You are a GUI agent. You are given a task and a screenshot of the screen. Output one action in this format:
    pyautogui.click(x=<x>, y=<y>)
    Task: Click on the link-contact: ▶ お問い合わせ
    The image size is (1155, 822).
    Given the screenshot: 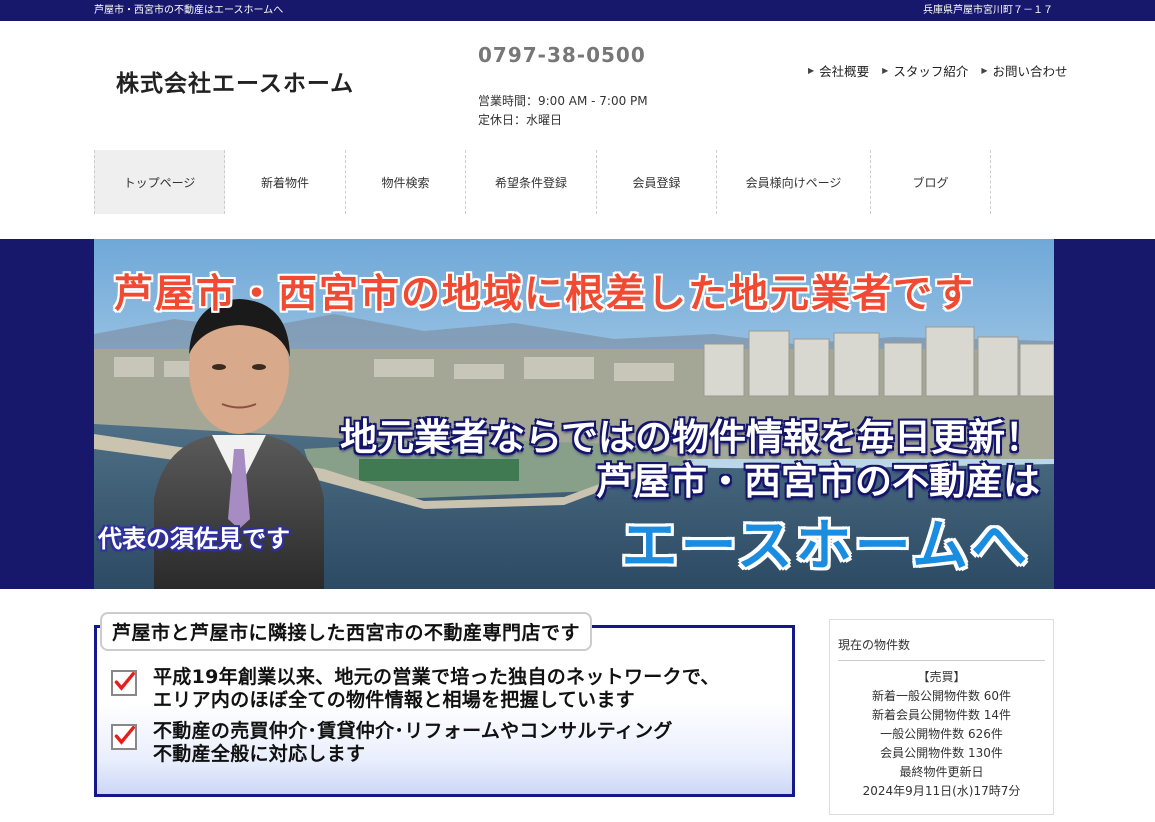 What is the action you would take?
    pyautogui.click(x=1024, y=70)
    